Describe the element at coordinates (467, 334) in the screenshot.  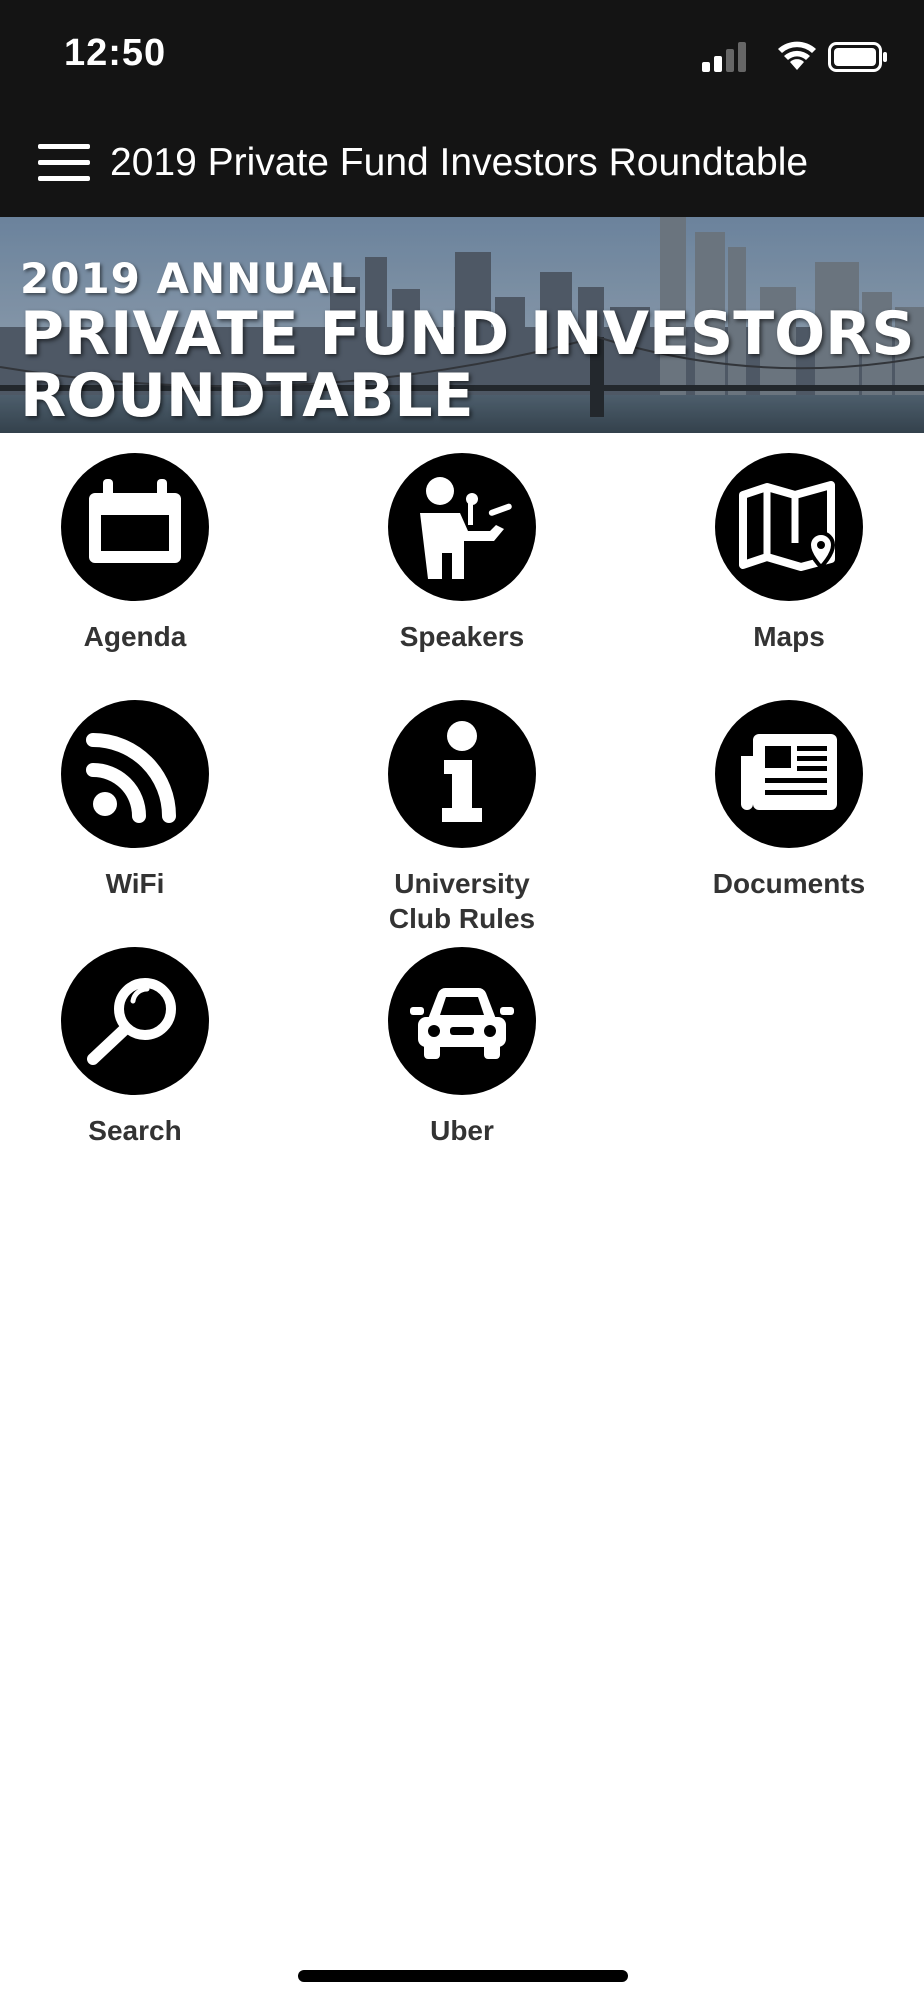
I see `banner-line-2: PRIVATE FUND INVESTORS` at that location.